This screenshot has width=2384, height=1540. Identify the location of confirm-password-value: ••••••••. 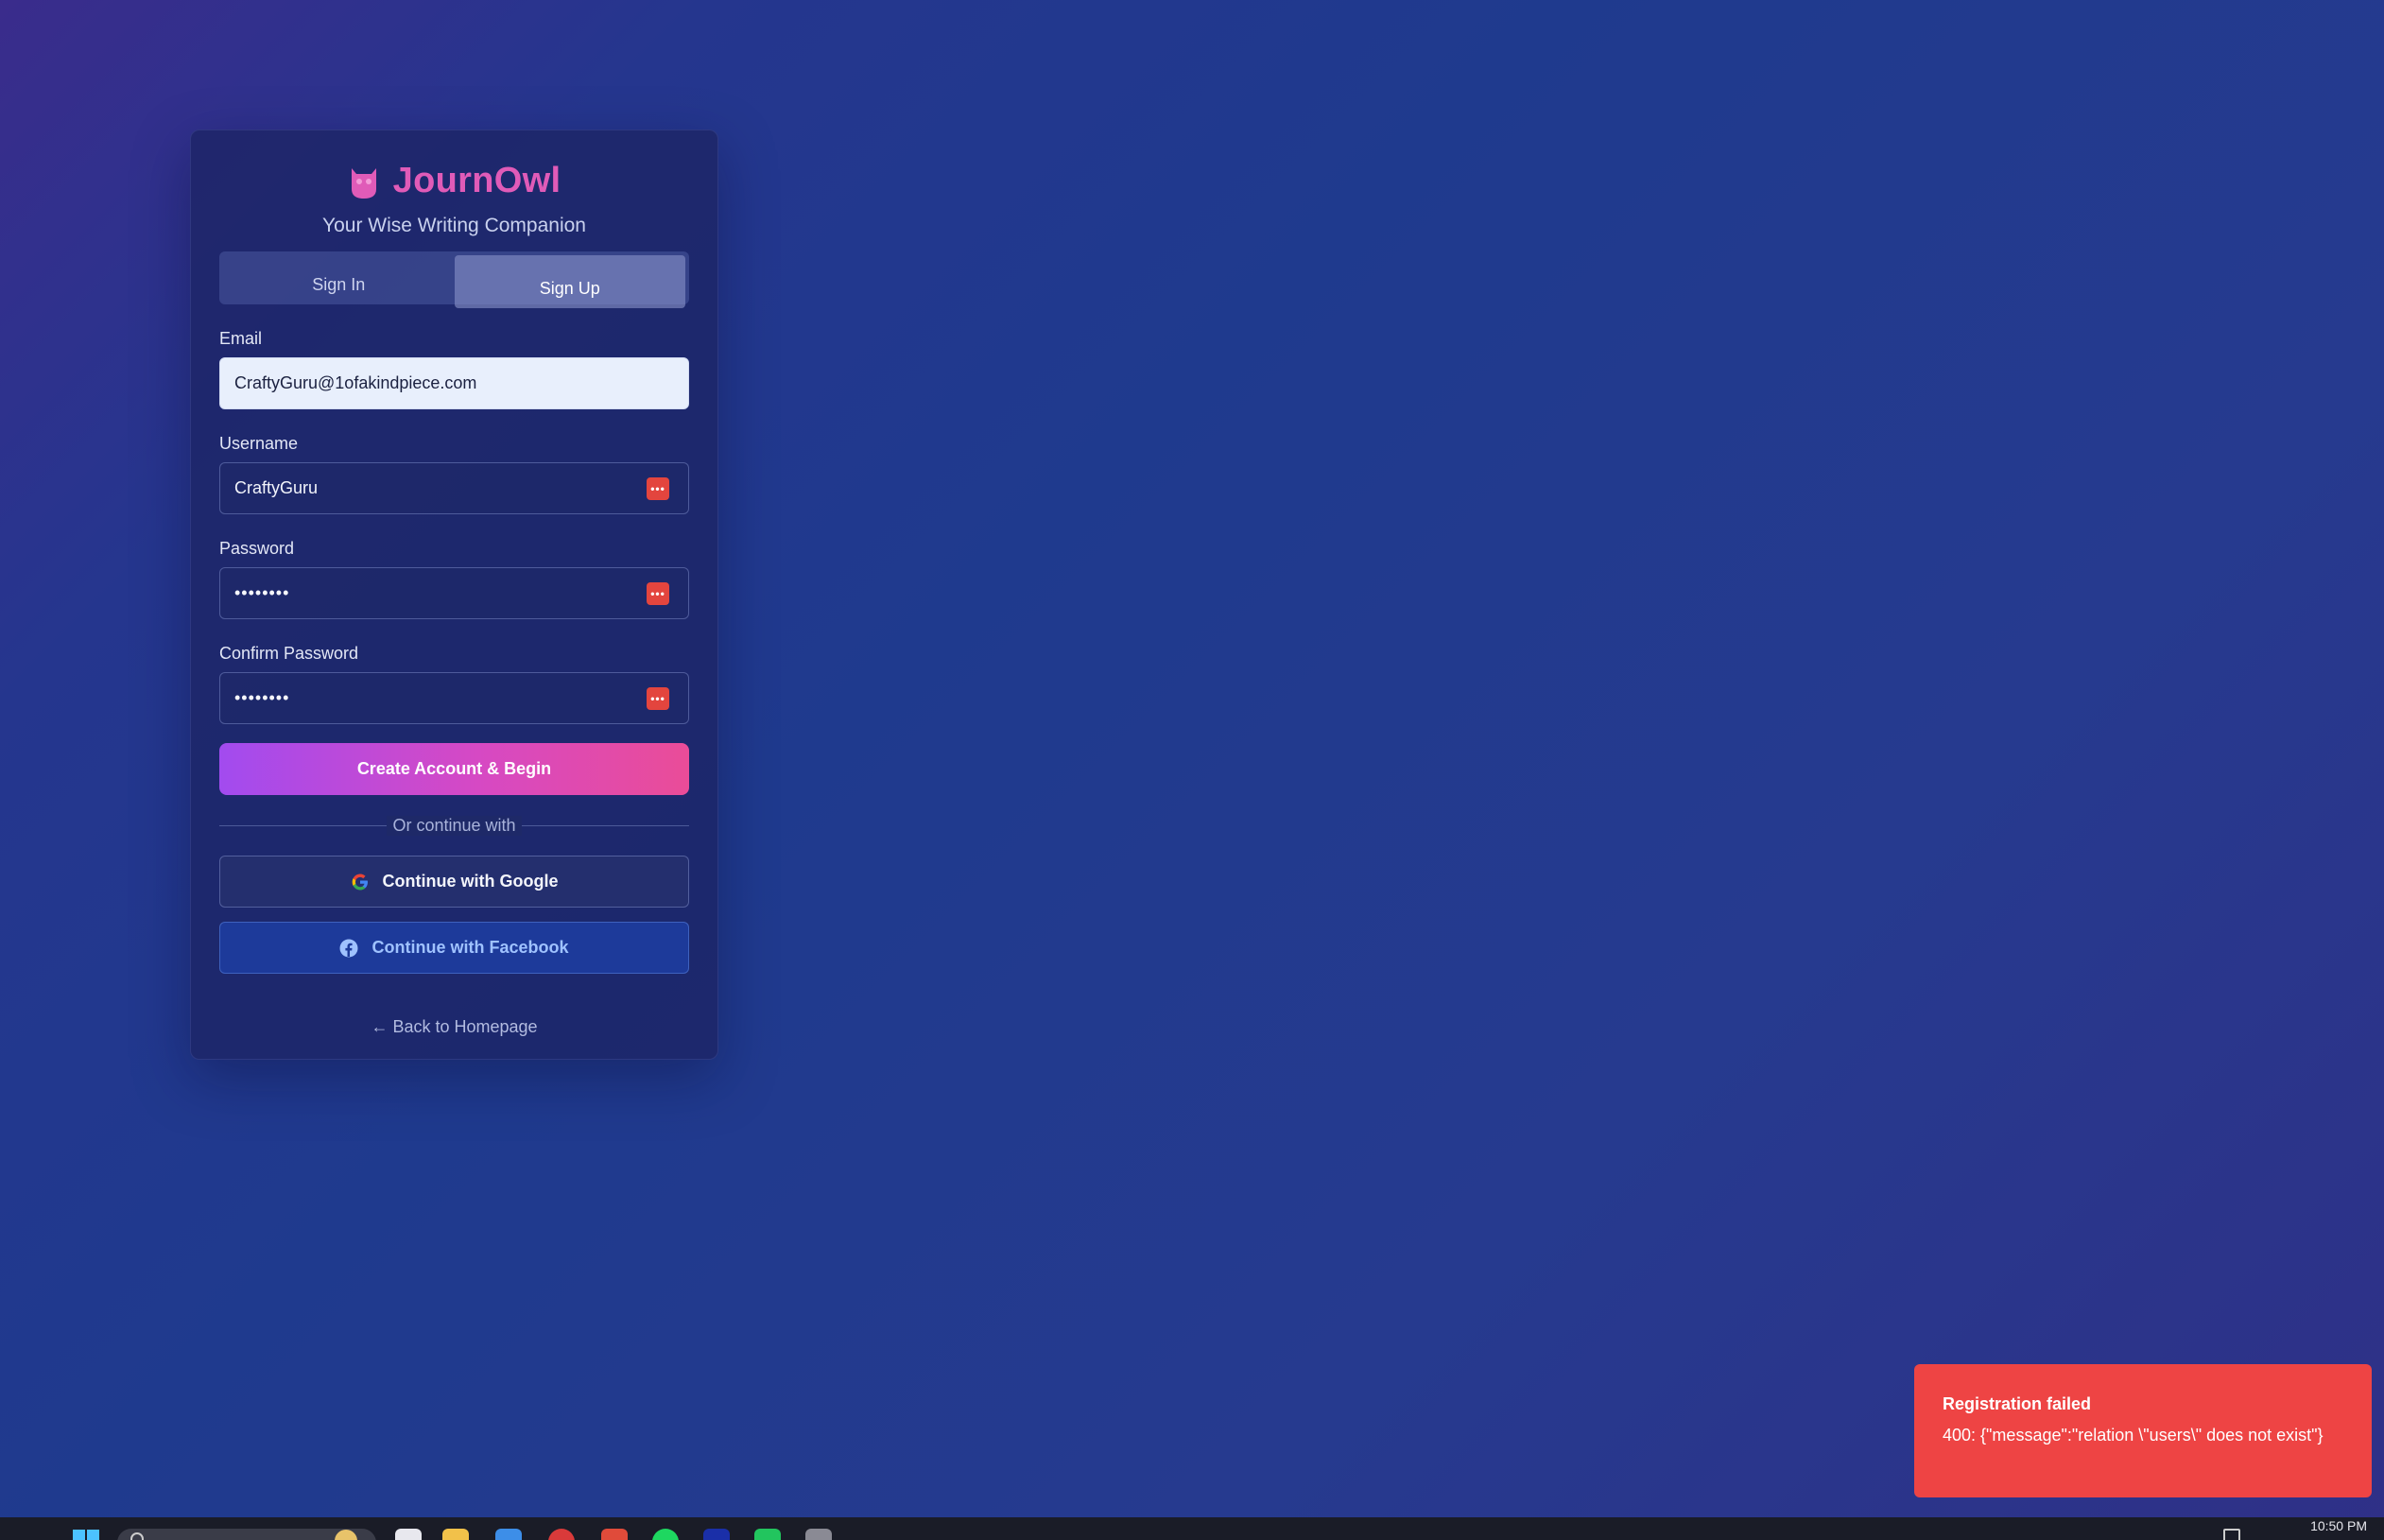
(262, 697).